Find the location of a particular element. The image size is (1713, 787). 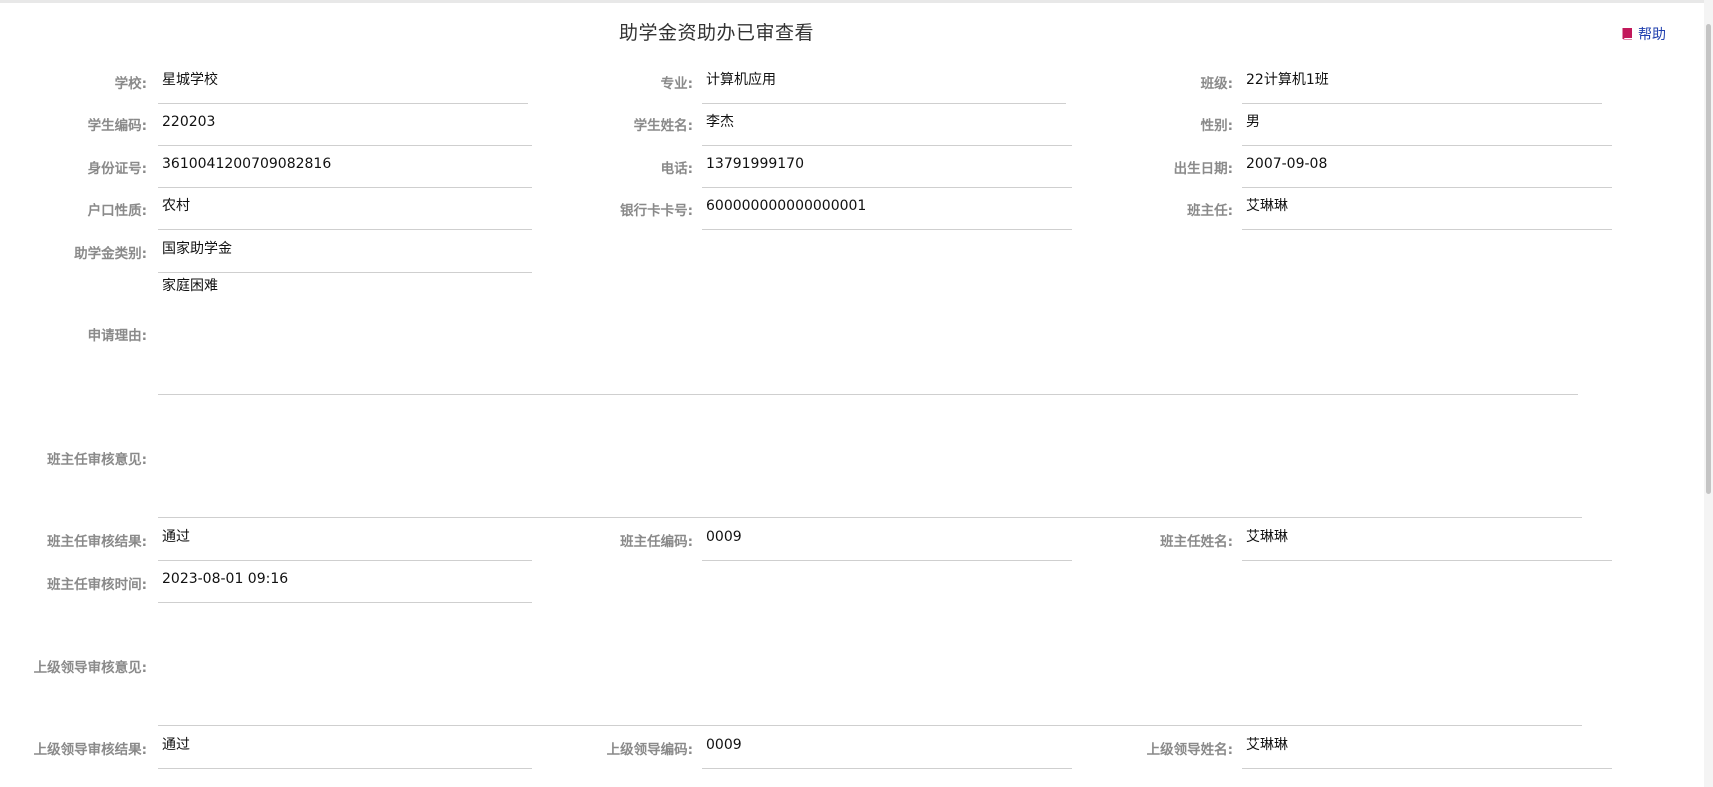

class-field: 22计算机1班 is located at coordinates (1422, 86).